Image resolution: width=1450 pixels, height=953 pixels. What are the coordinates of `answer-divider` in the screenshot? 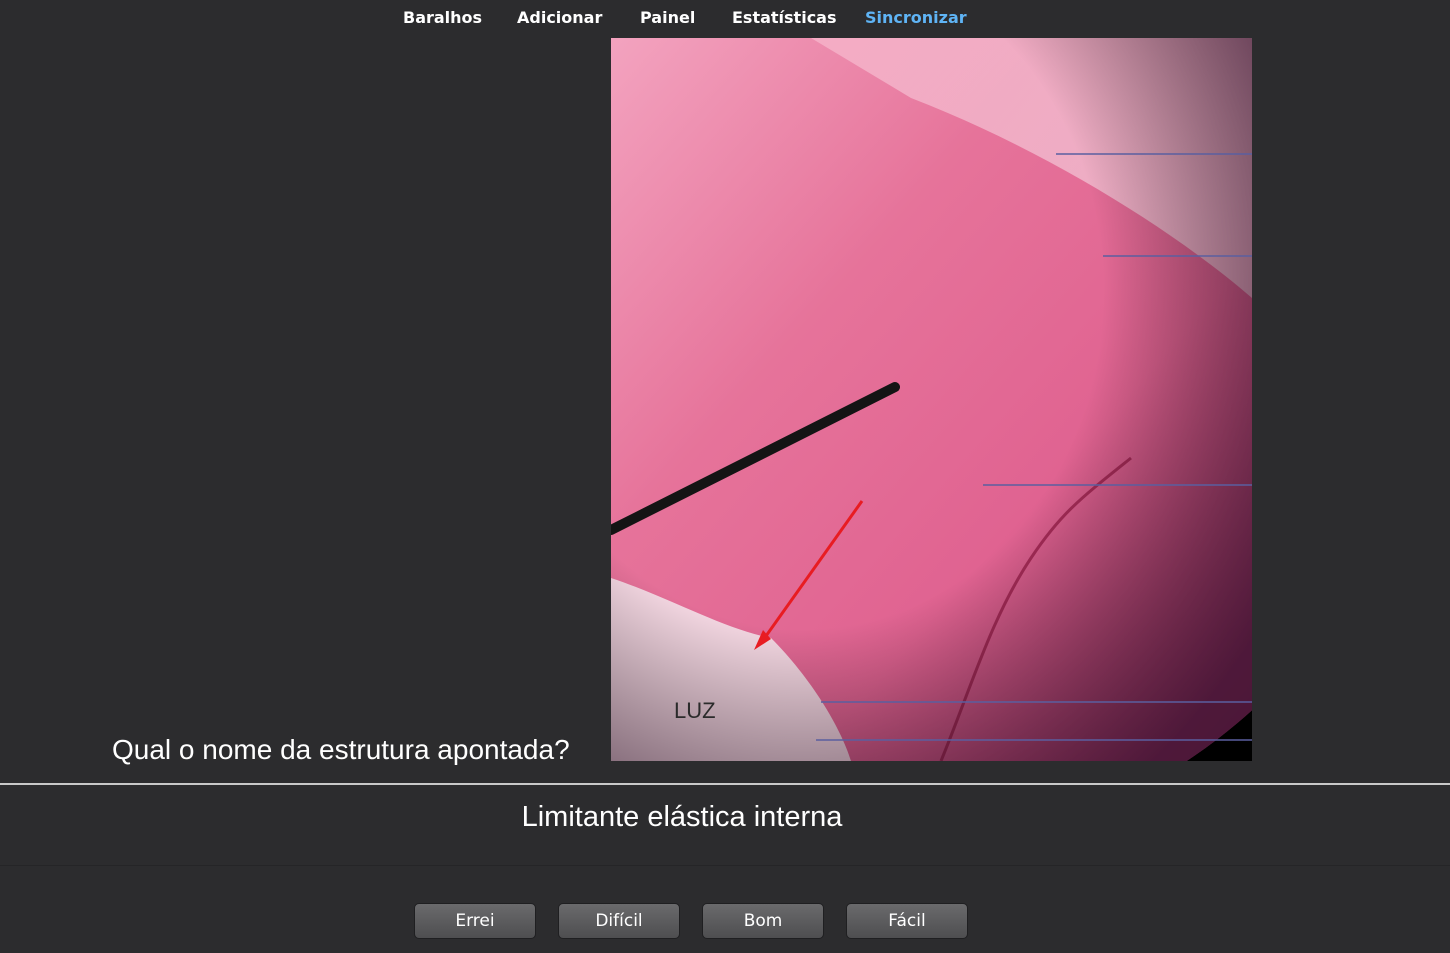 It's located at (725, 784).